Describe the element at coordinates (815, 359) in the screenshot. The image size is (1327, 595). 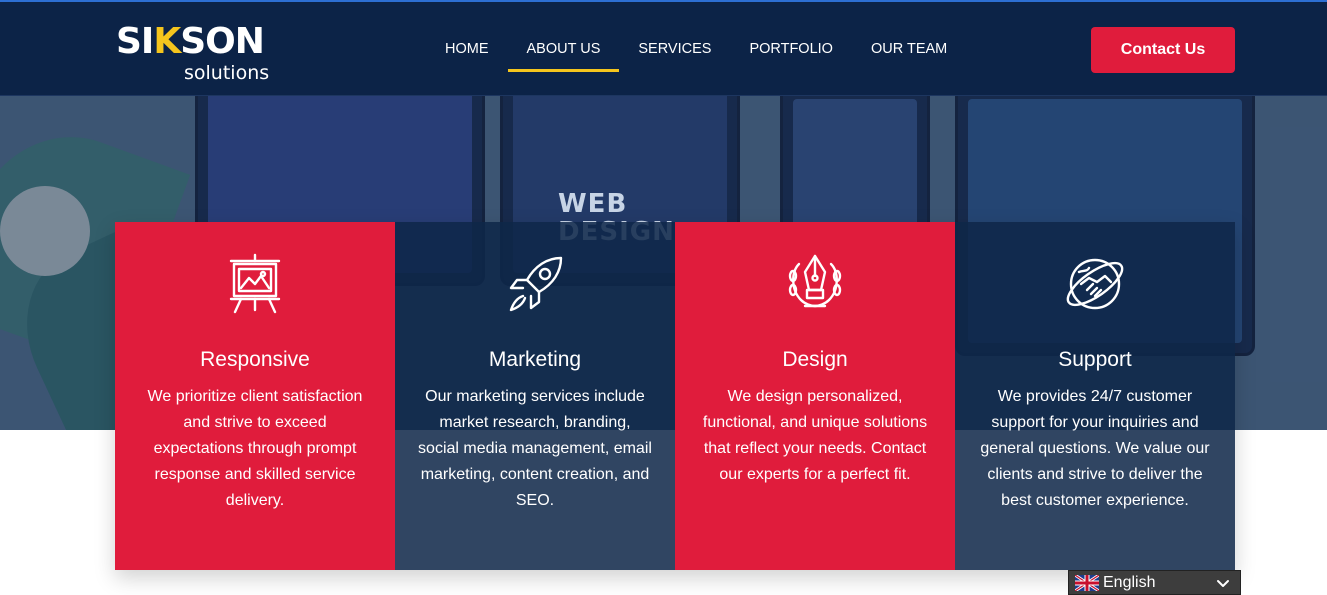
I see `feature-title: Design` at that location.